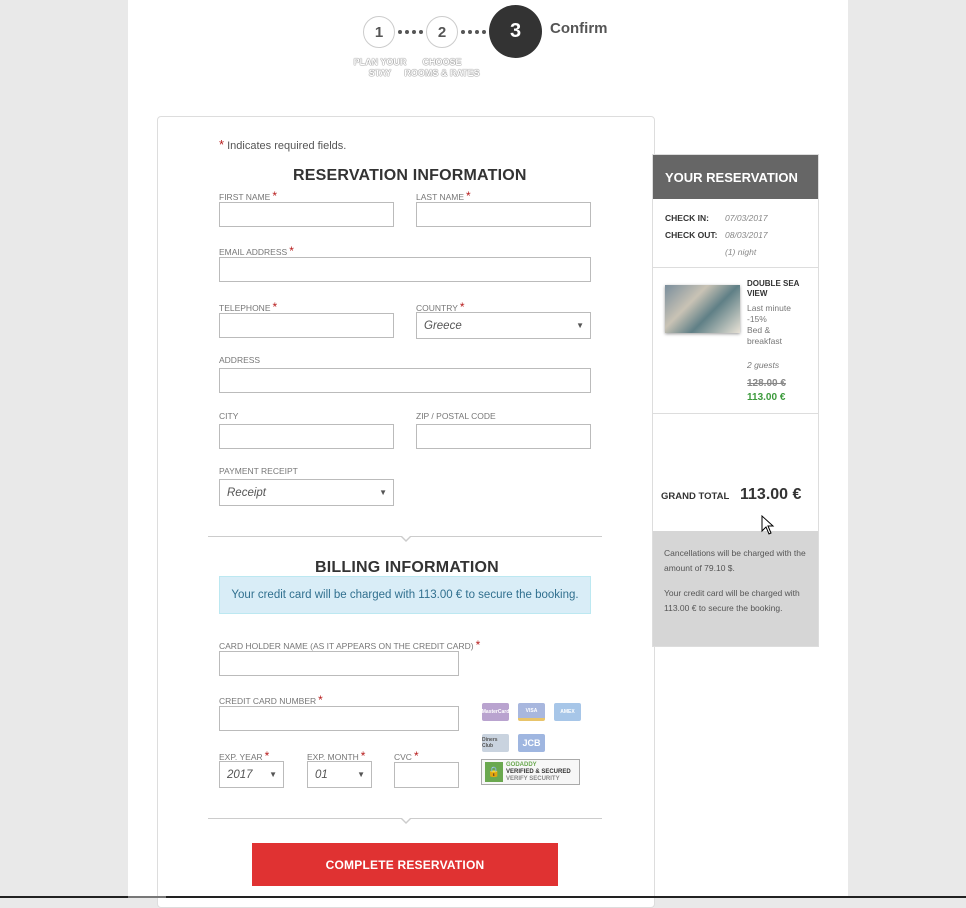  Describe the element at coordinates (764, 335) in the screenshot. I see `board-type: Bed & breakfast` at that location.